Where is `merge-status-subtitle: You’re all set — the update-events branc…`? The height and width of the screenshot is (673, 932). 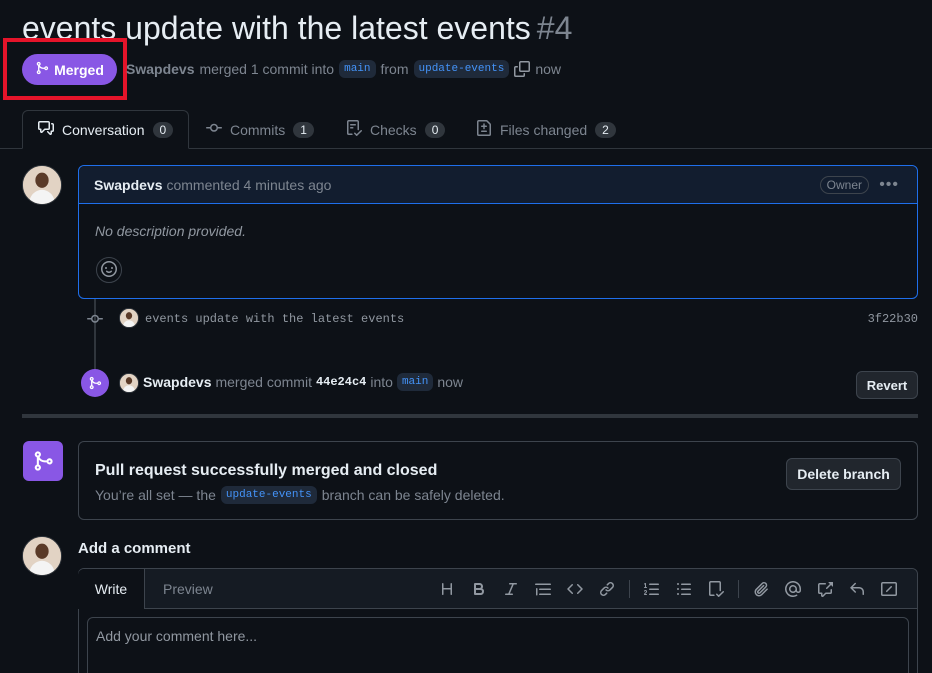 merge-status-subtitle: You’re all set — the update-events branc… is located at coordinates (300, 495).